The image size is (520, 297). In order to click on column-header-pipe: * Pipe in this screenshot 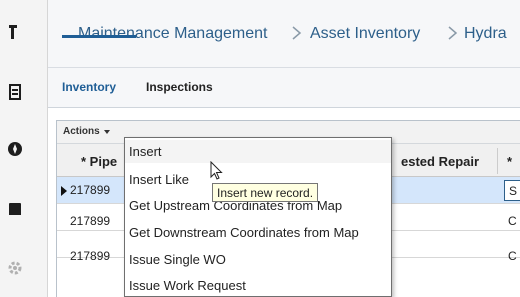, I will do `click(99, 161)`.